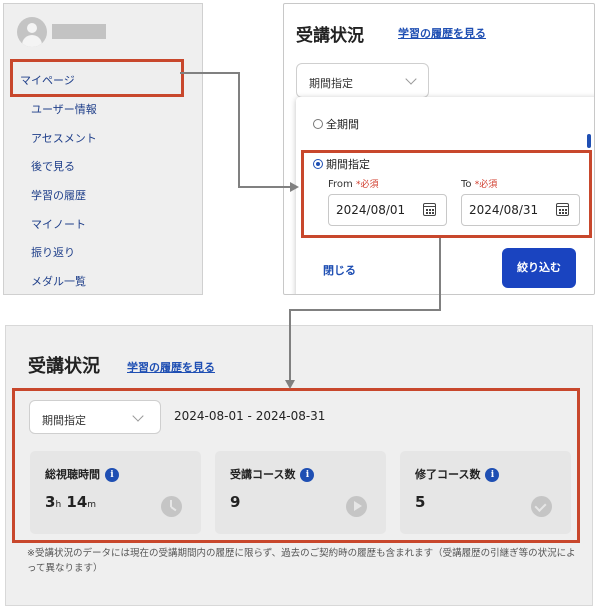  I want to click on sidebar-item-assessment: アセスメント, so click(64, 138).